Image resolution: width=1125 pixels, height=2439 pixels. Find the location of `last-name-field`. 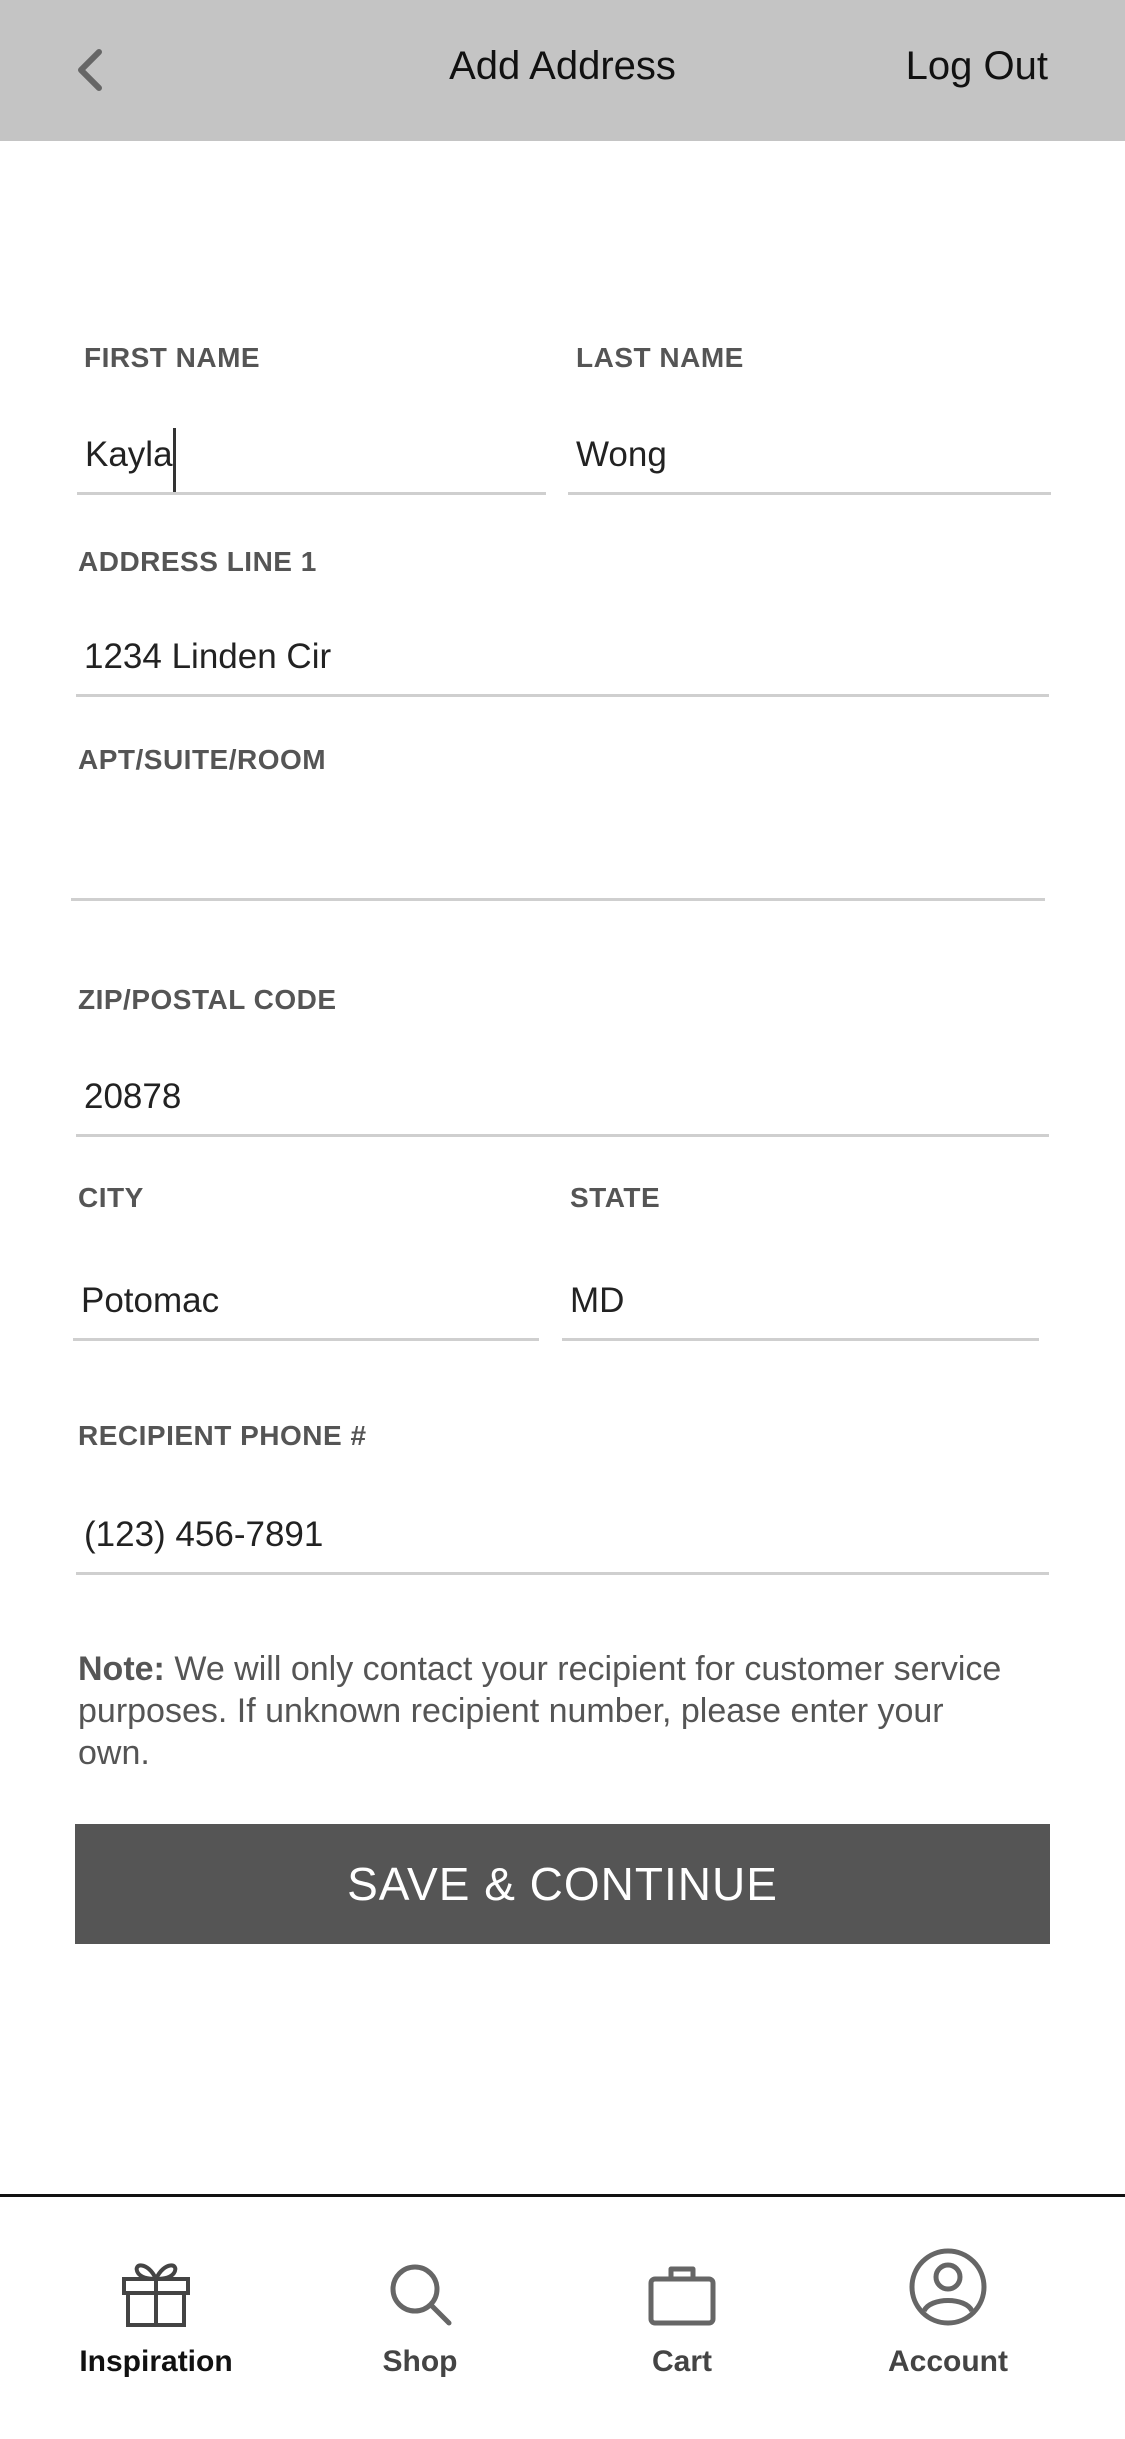

last-name-field is located at coordinates (809, 460).